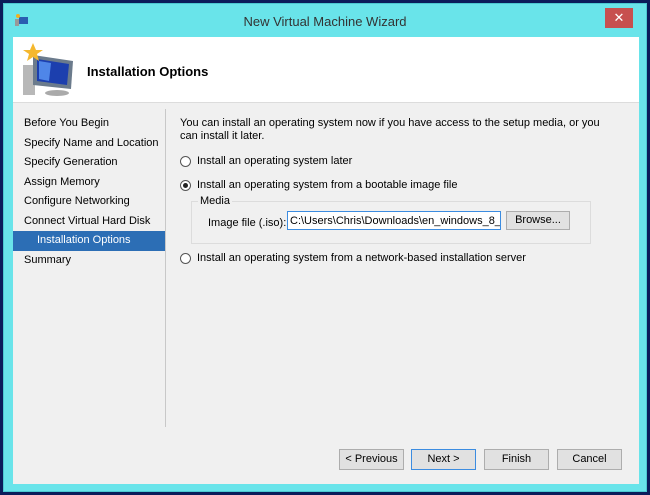  Describe the element at coordinates (89, 144) in the screenshot. I see `nav-item-specify-name: Specify Name and Location` at that location.